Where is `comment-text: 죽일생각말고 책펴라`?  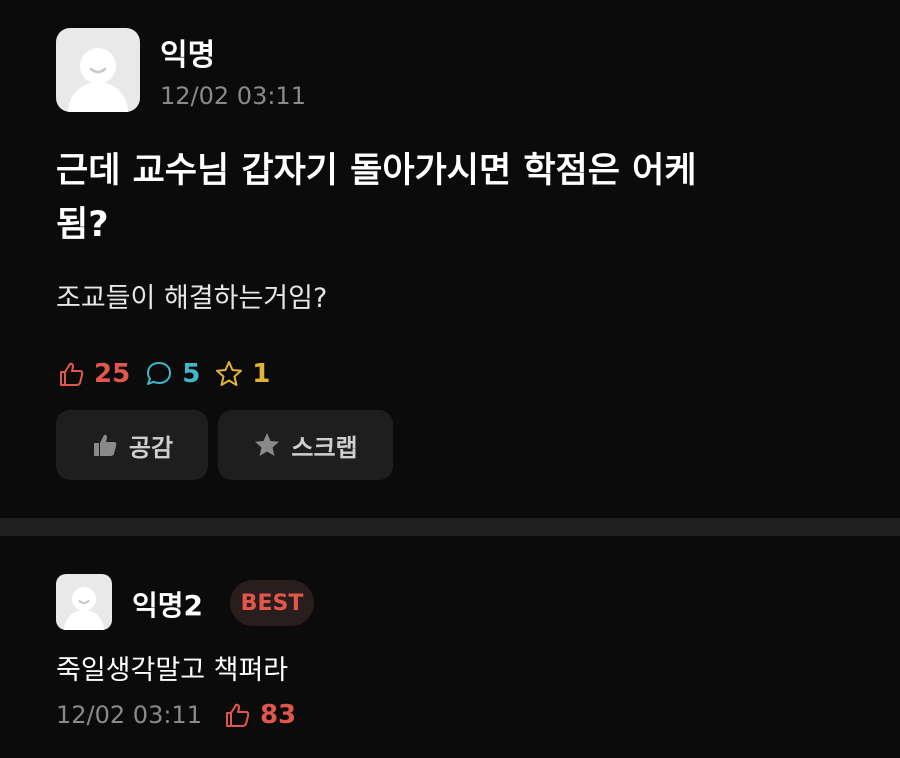 comment-text: 죽일생각말고 책펴라 is located at coordinates (172, 670).